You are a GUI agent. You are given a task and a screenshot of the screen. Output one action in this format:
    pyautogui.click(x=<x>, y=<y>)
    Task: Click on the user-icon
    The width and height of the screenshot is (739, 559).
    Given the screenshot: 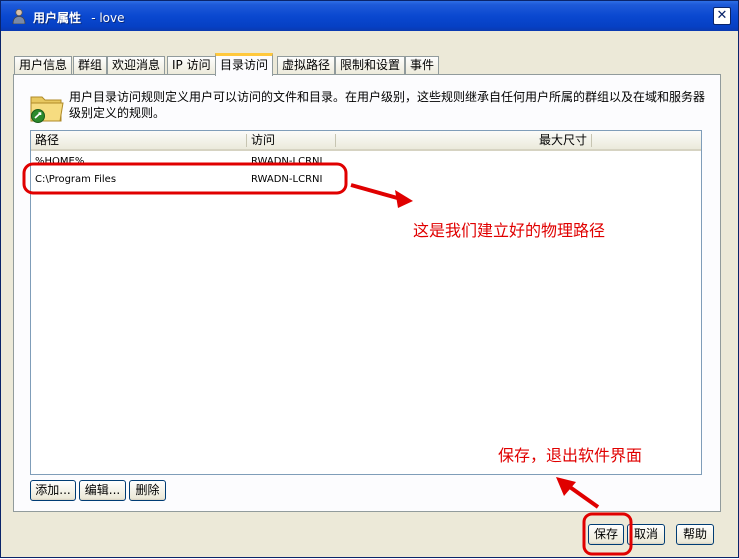 What is the action you would take?
    pyautogui.click(x=19, y=16)
    